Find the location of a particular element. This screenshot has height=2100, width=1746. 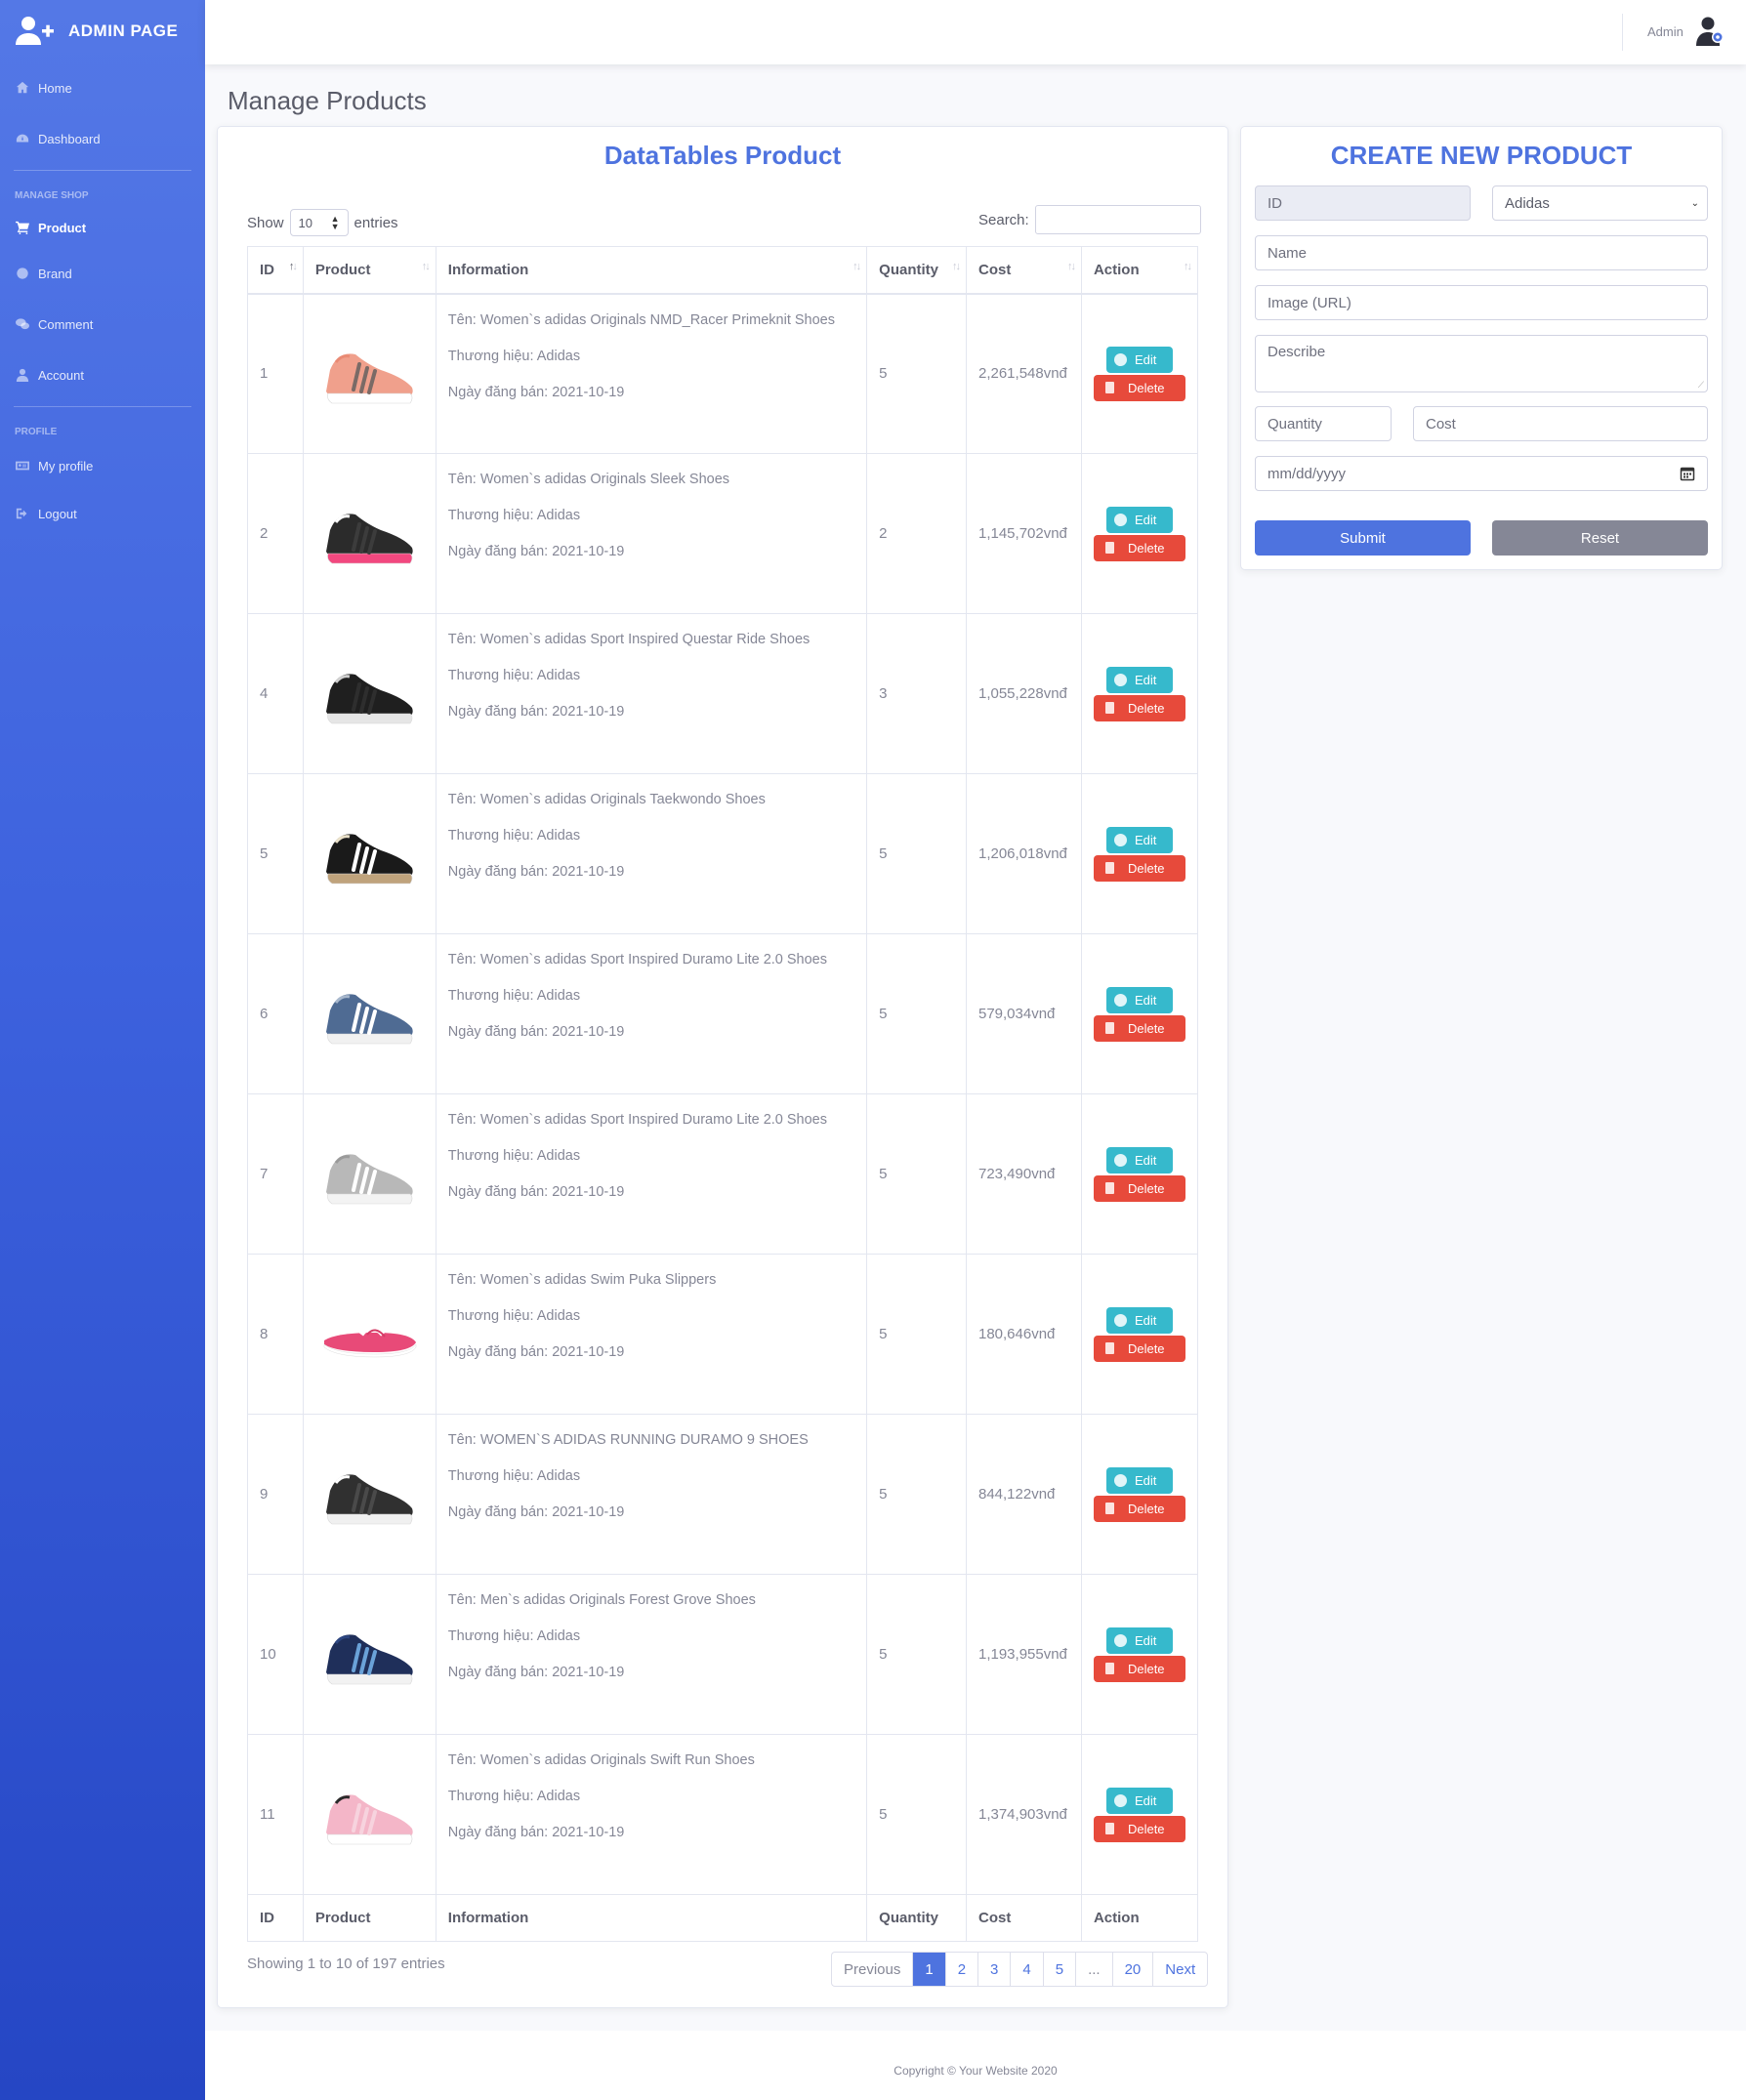

image-url-input: Image (URL) is located at coordinates (1481, 302).